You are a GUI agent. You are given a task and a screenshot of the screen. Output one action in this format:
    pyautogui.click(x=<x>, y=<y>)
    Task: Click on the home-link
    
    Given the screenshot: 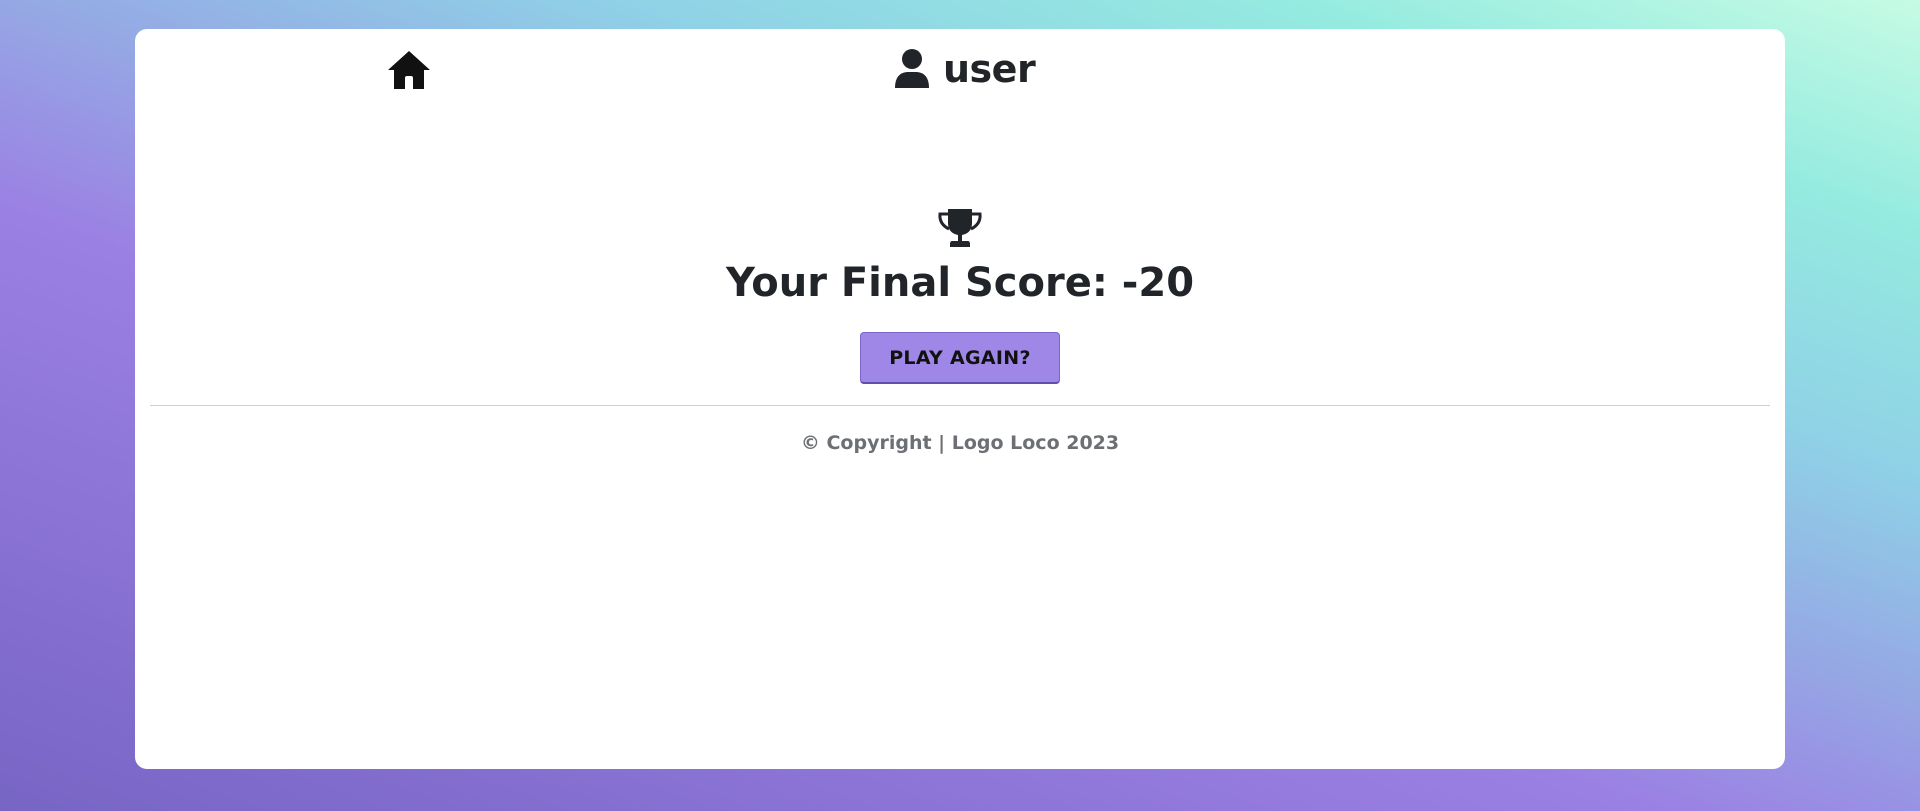 What is the action you would take?
    pyautogui.click(x=409, y=70)
    